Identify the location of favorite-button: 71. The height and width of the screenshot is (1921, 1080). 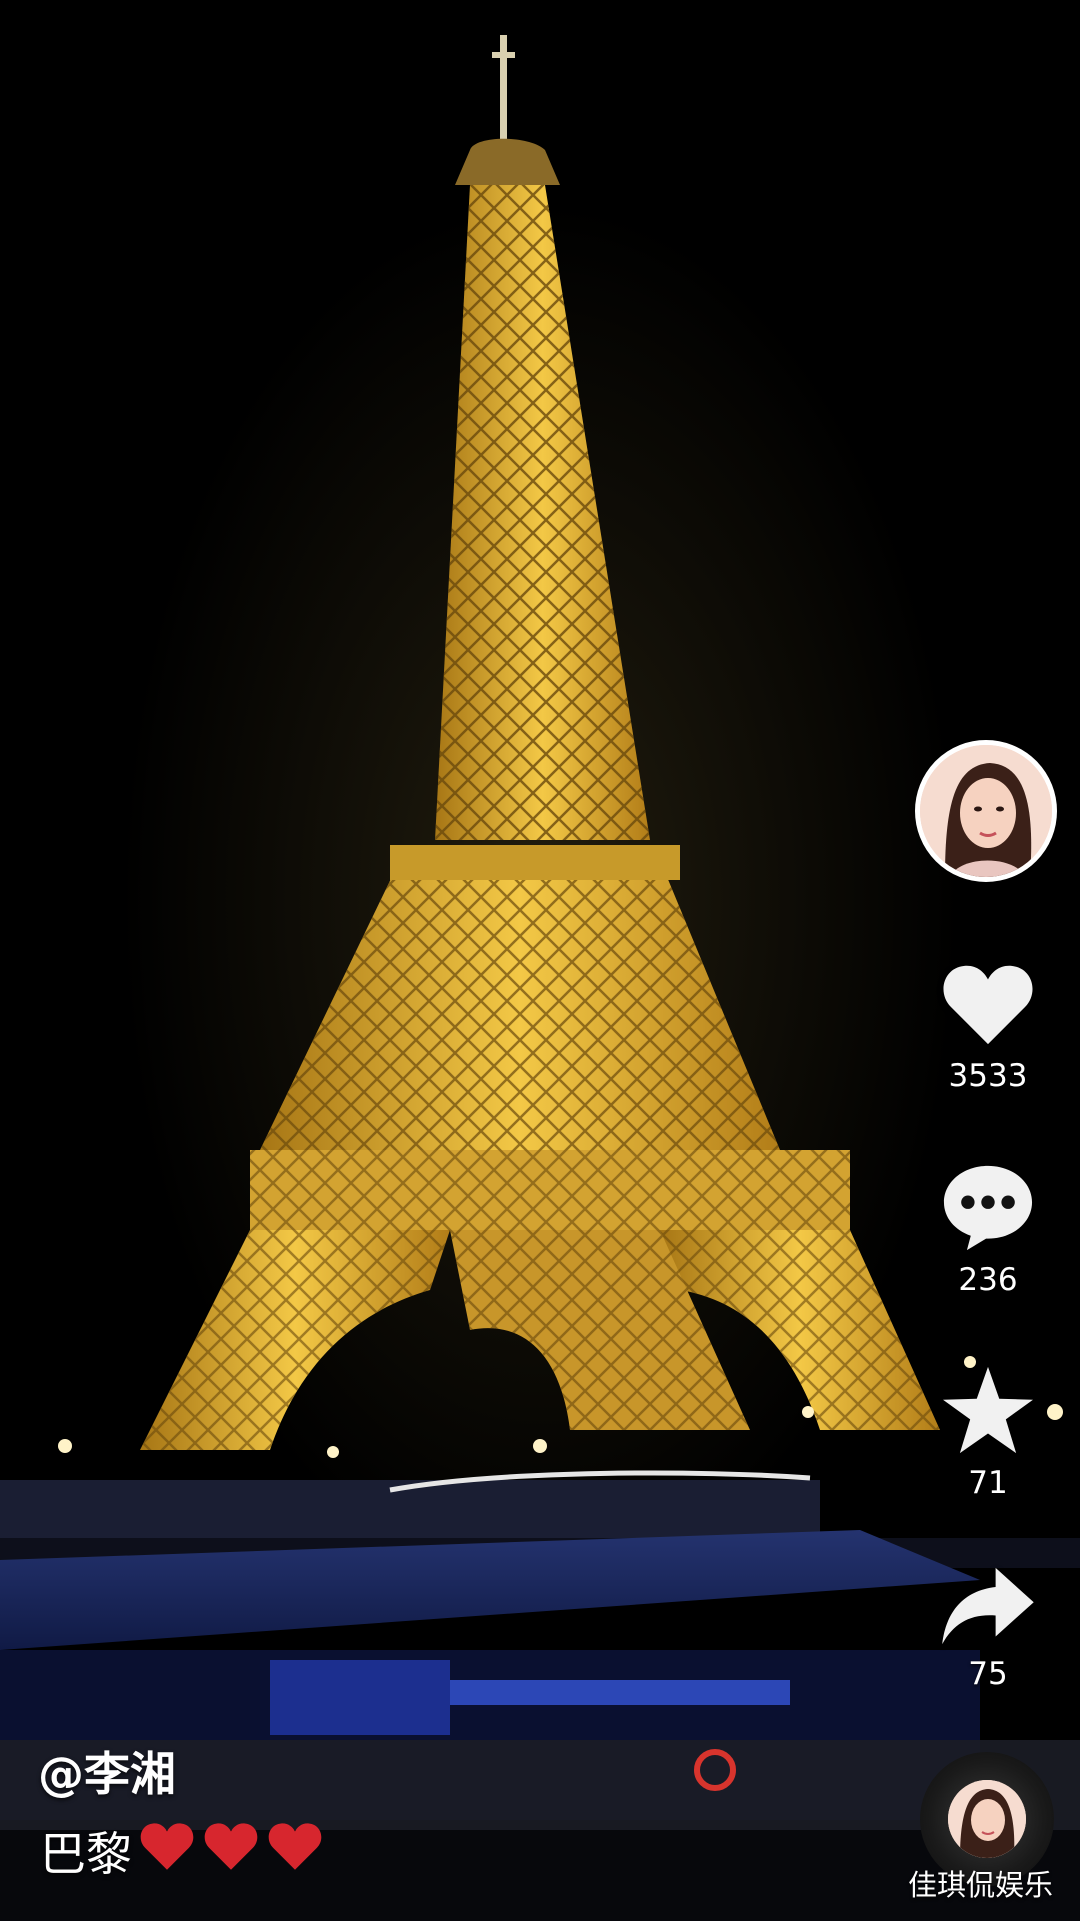
(988, 1433).